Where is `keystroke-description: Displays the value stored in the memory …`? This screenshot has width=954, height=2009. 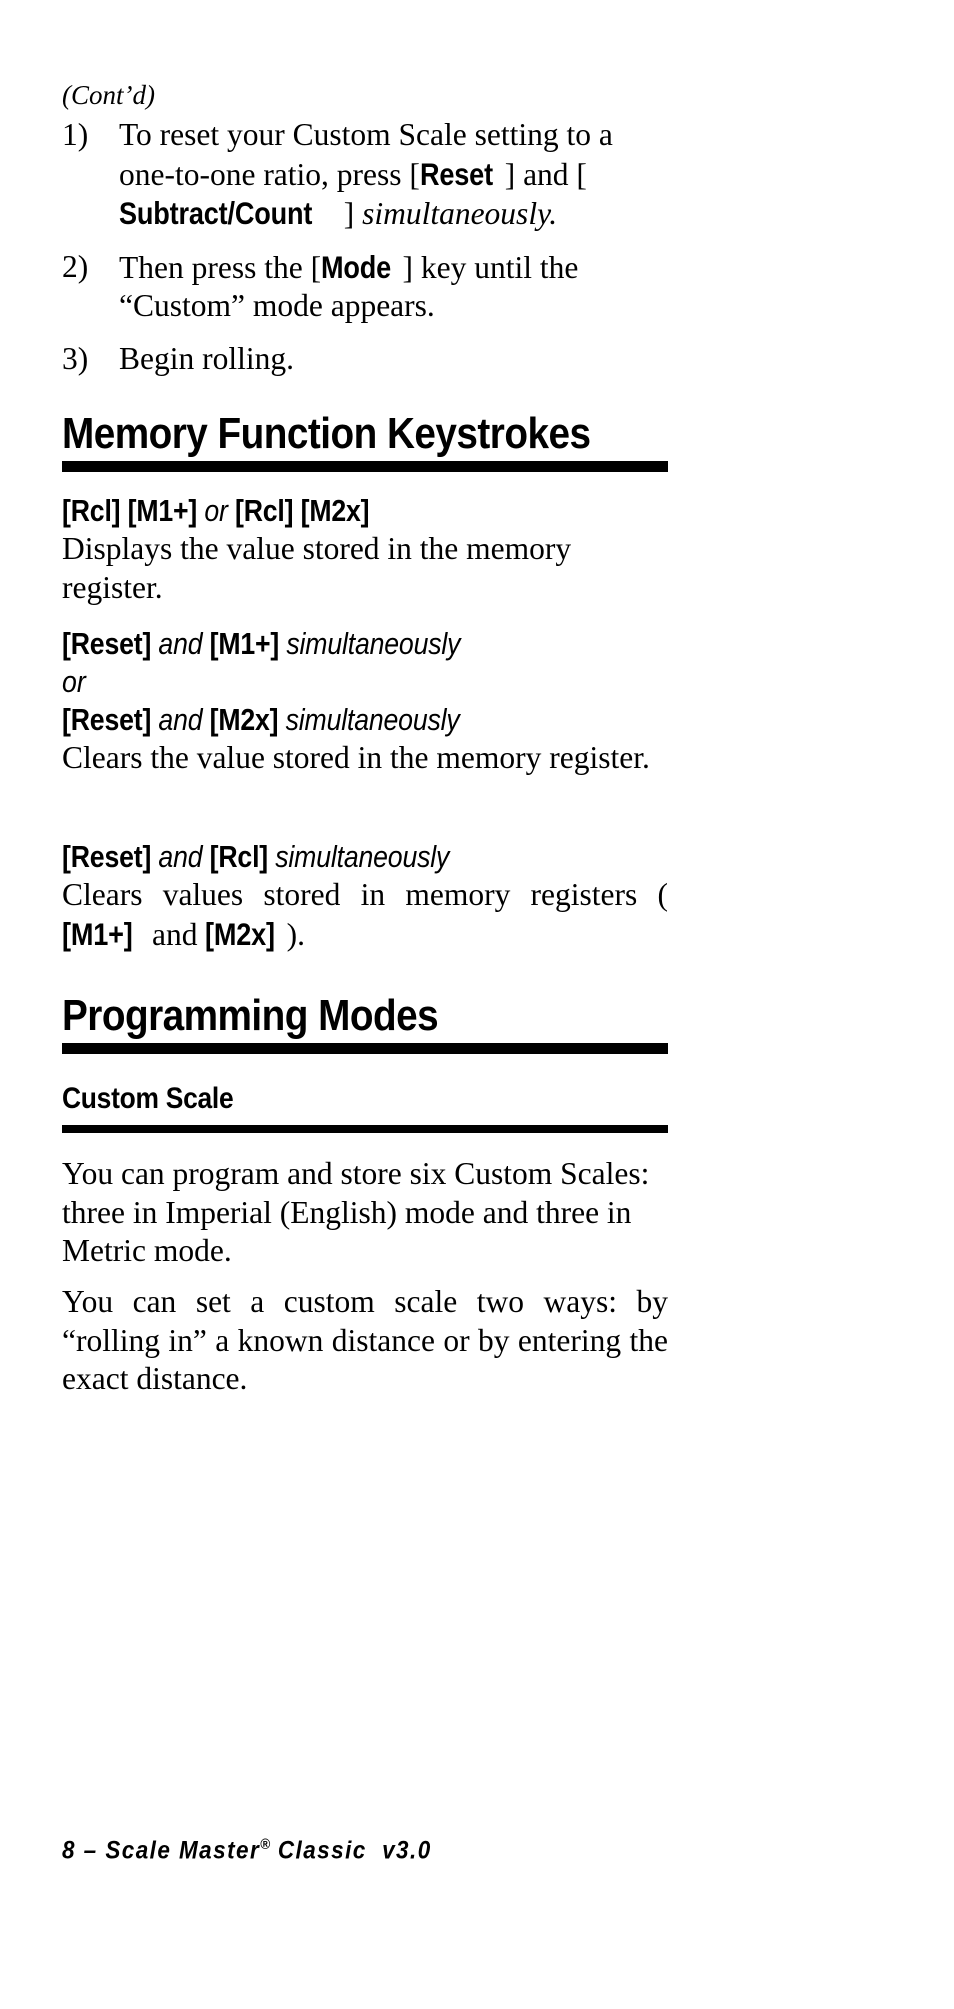
keystroke-description: Displays the value stored in the memory … is located at coordinates (317, 568).